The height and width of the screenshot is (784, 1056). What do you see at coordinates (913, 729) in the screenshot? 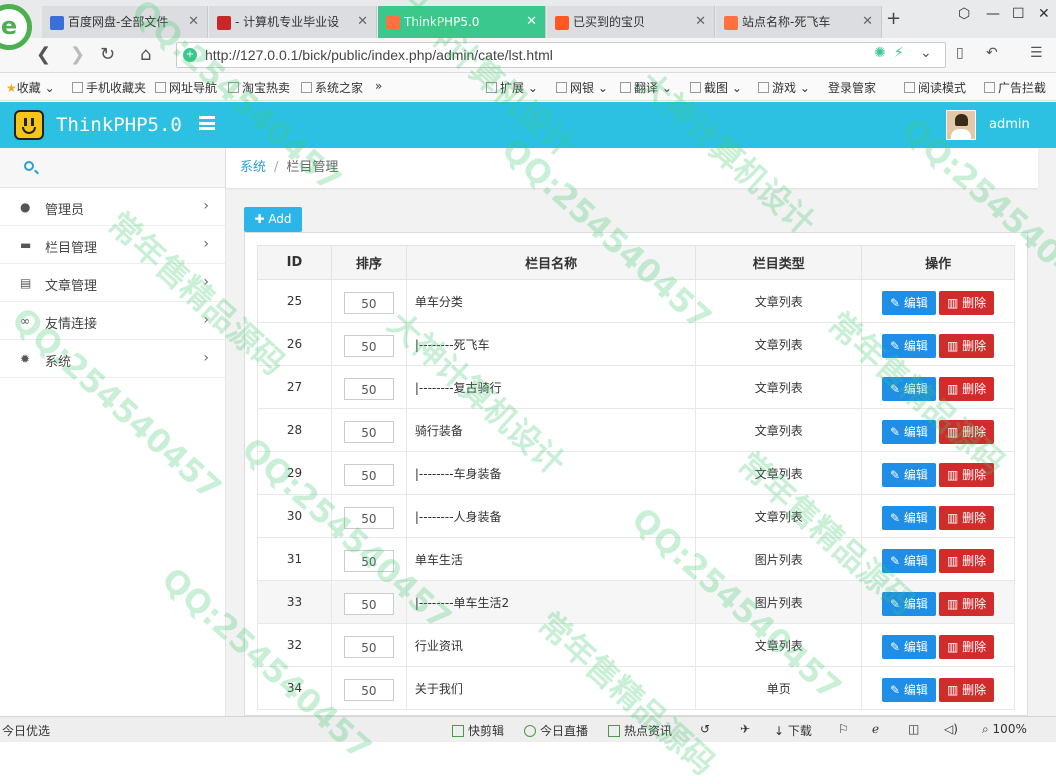
I see `status-window-icon: ◫` at bounding box center [913, 729].